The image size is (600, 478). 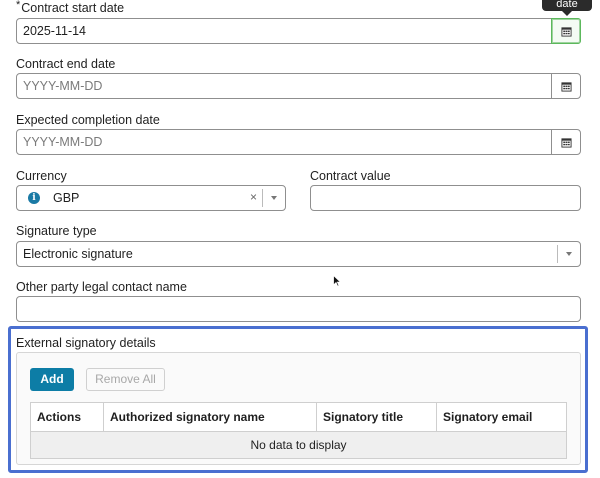 I want to click on empty-table-message: No data to display, so click(x=298, y=444).